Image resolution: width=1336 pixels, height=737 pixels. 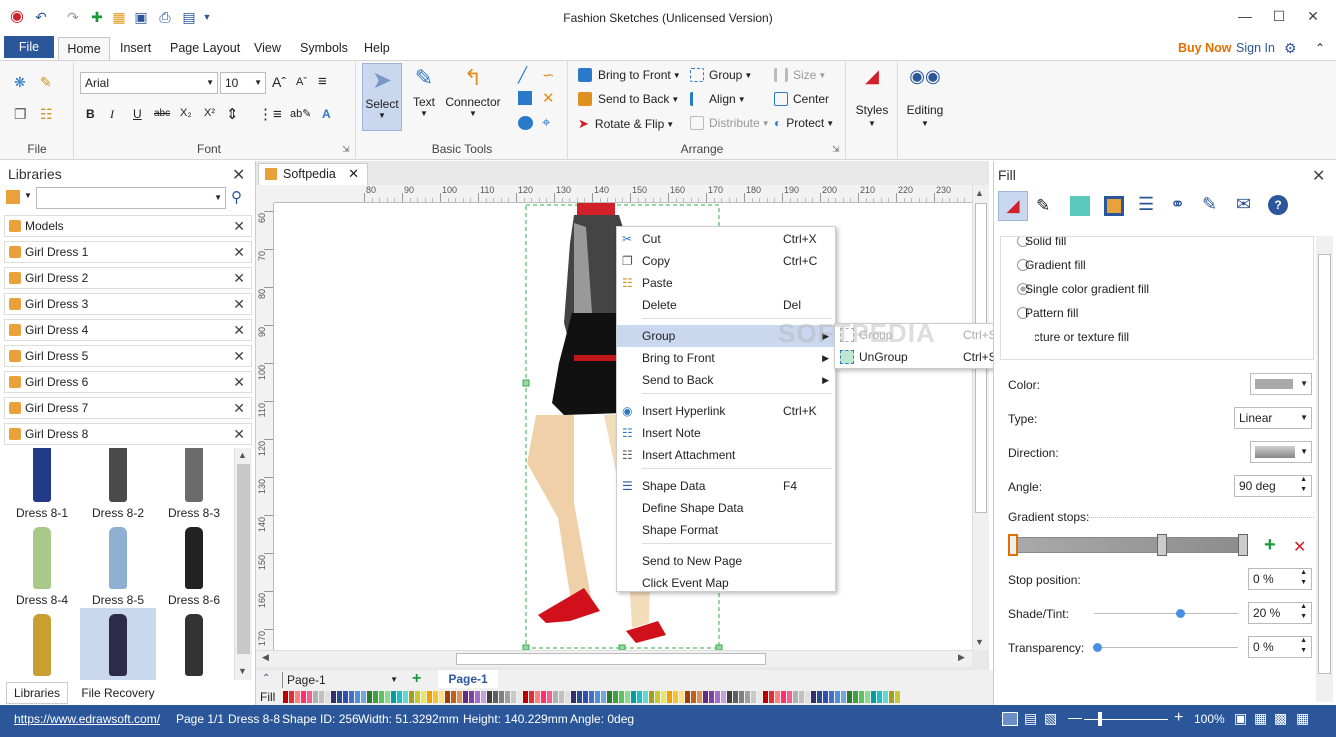 What do you see at coordinates (548, 75) in the screenshot?
I see `curve-tool-icon: ∽` at bounding box center [548, 75].